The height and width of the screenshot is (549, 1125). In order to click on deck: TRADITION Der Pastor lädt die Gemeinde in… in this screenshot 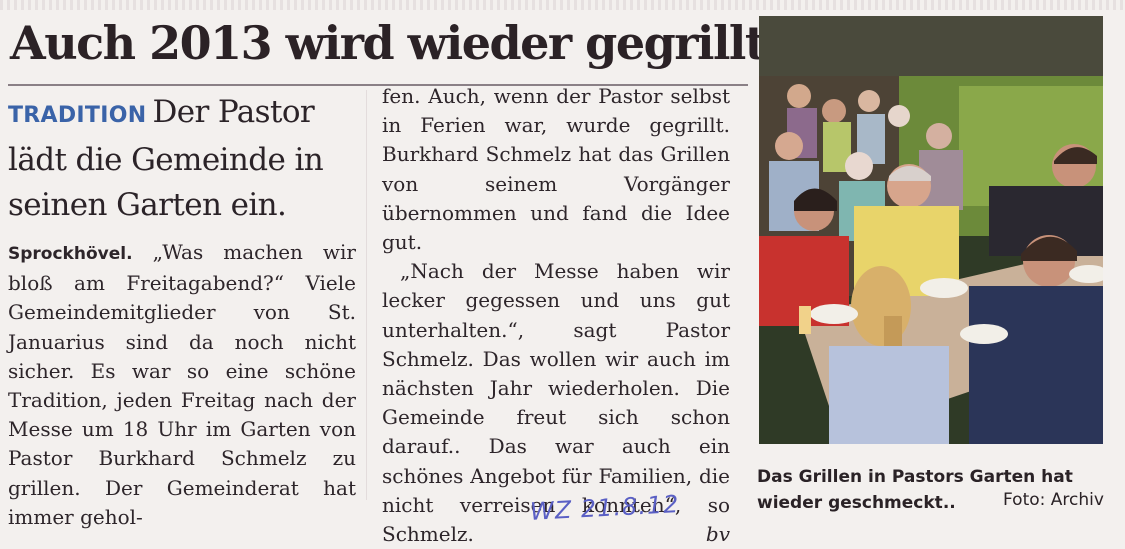, I will do `click(182, 159)`.